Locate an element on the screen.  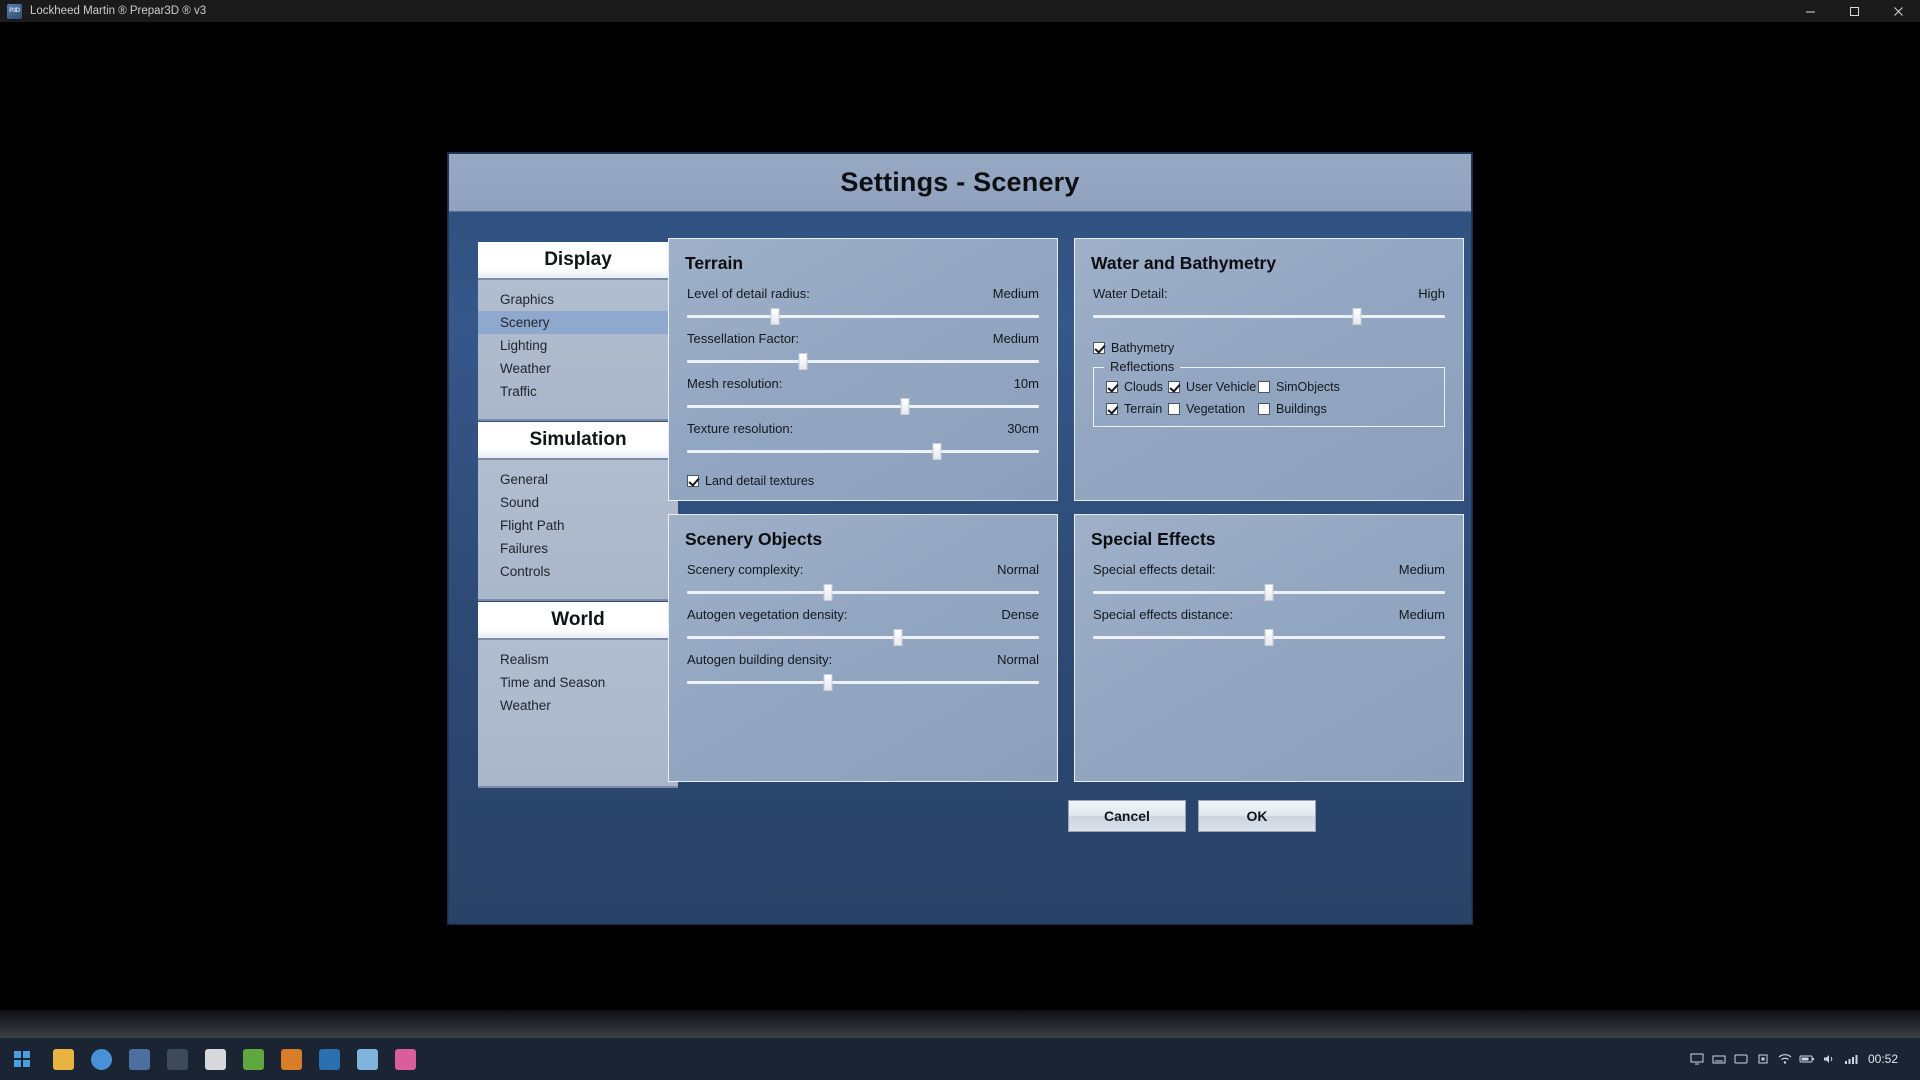
slider-special-effects-distance is located at coordinates (1269, 637).